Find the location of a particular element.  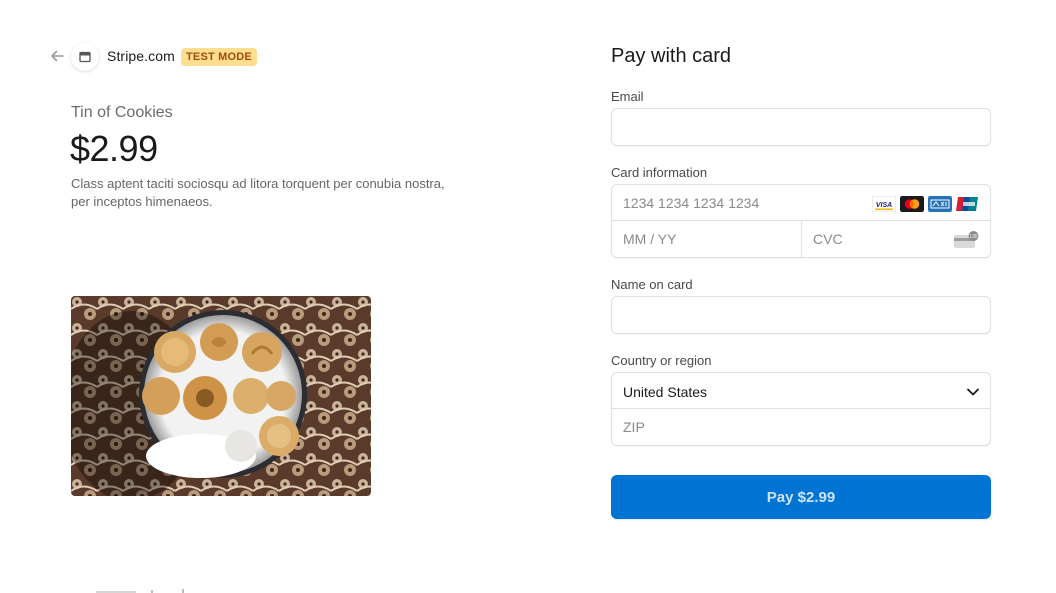

email-label: Email is located at coordinates (627, 96).